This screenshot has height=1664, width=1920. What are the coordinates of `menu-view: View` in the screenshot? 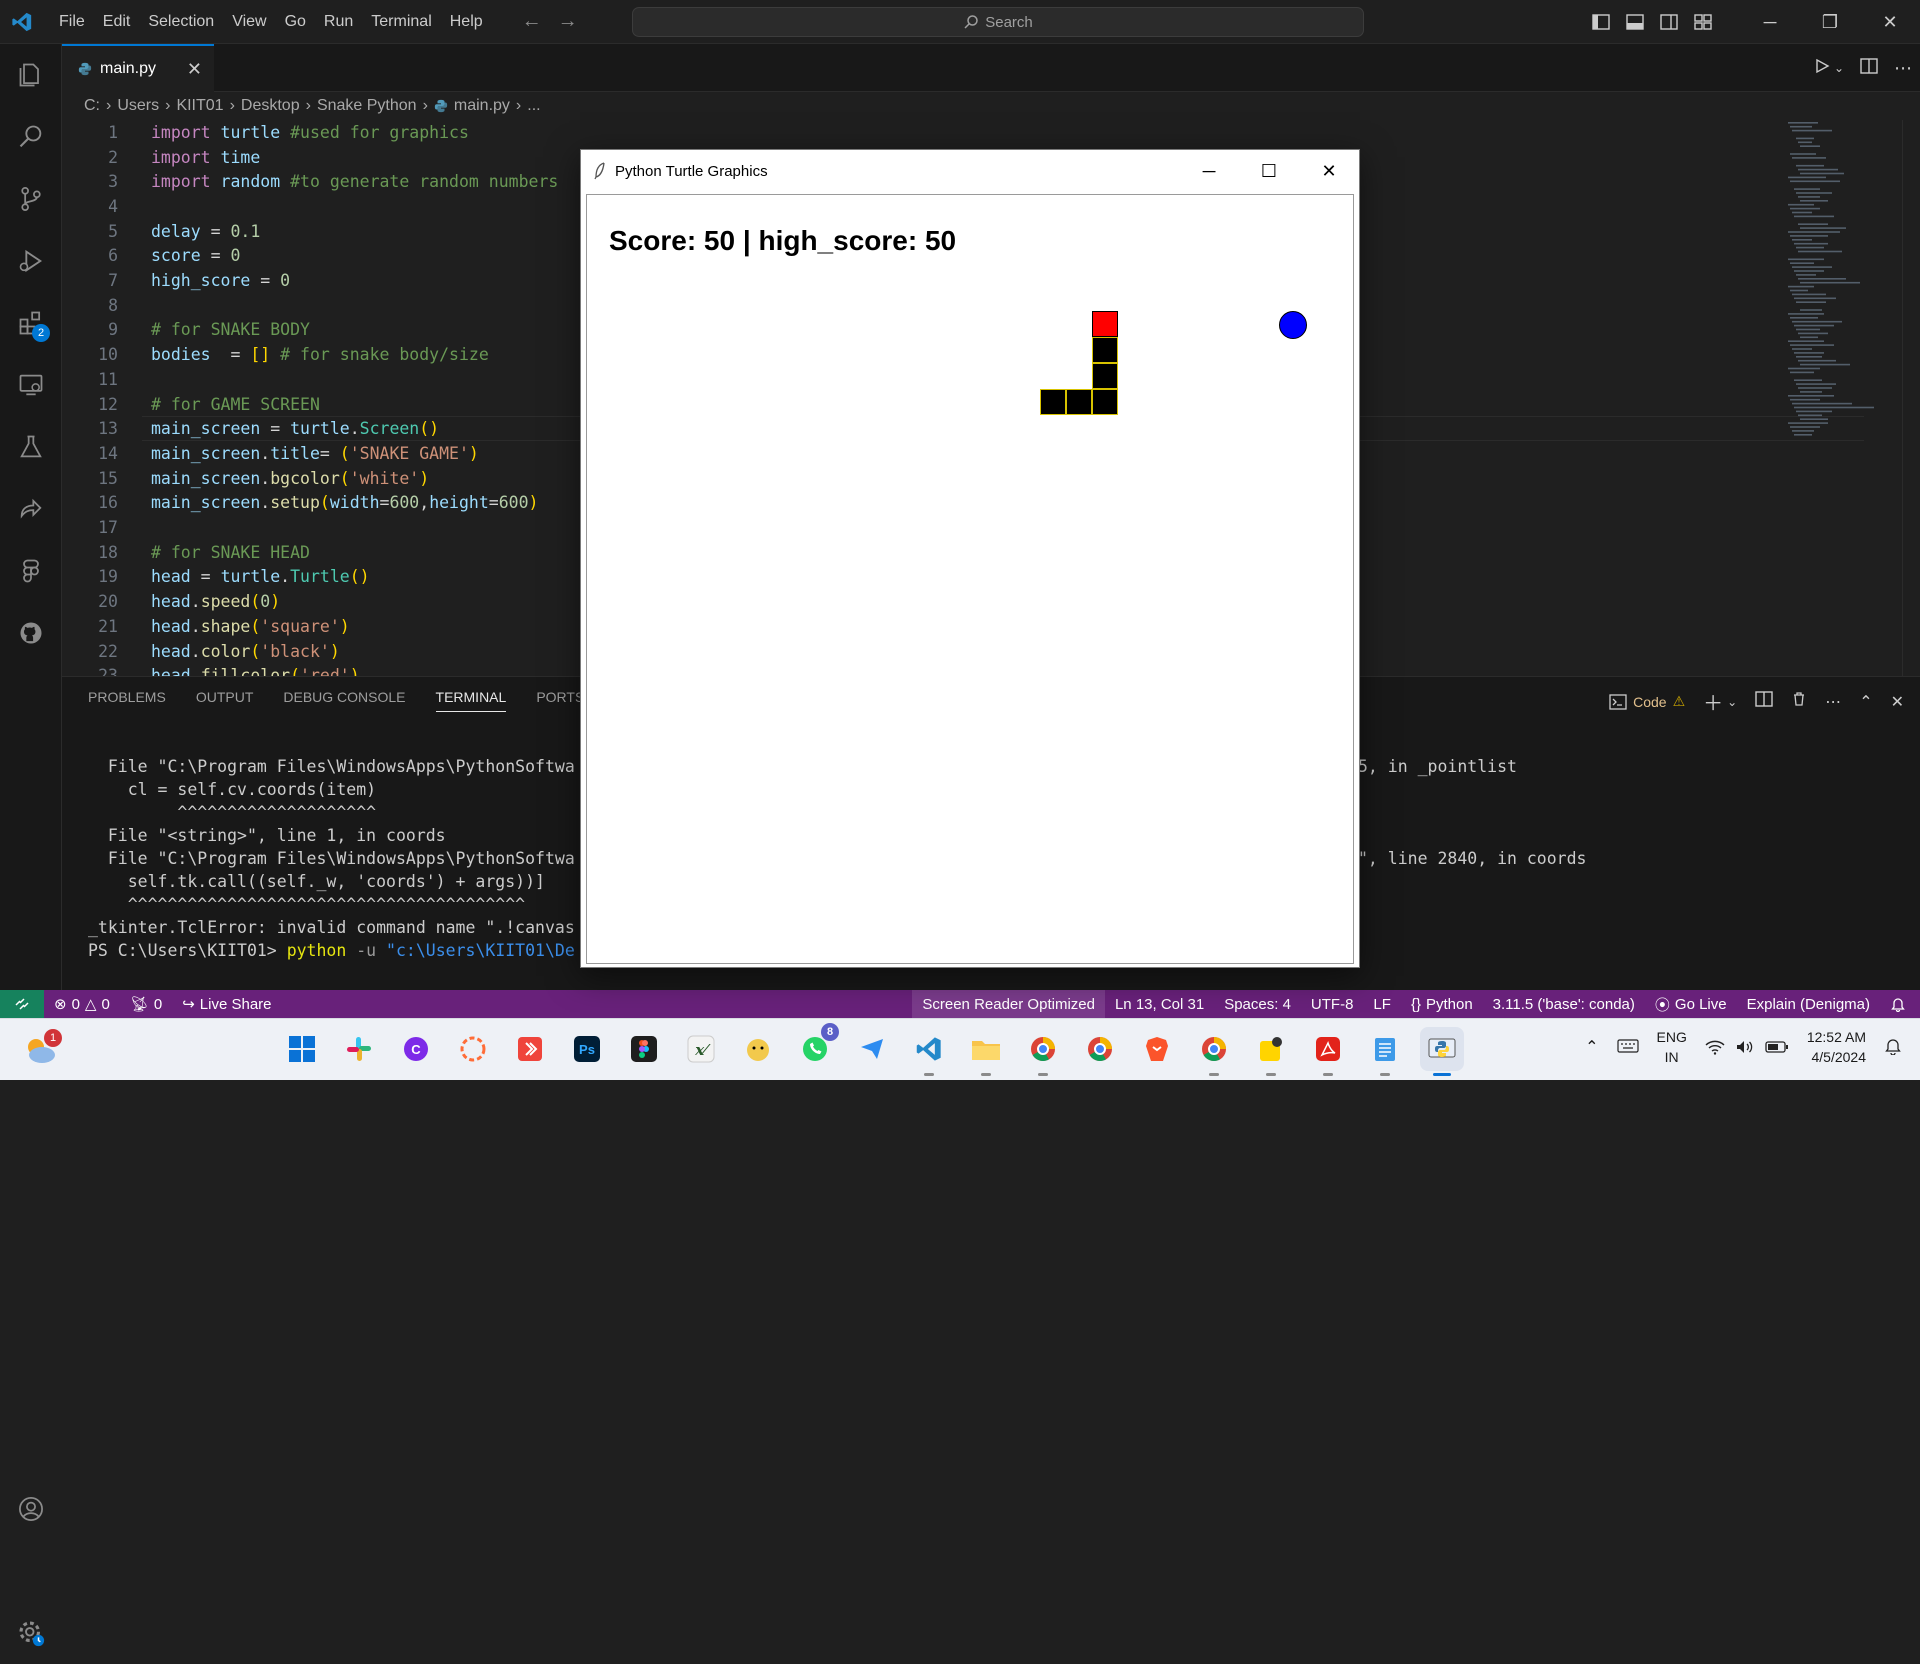 It's located at (249, 22).